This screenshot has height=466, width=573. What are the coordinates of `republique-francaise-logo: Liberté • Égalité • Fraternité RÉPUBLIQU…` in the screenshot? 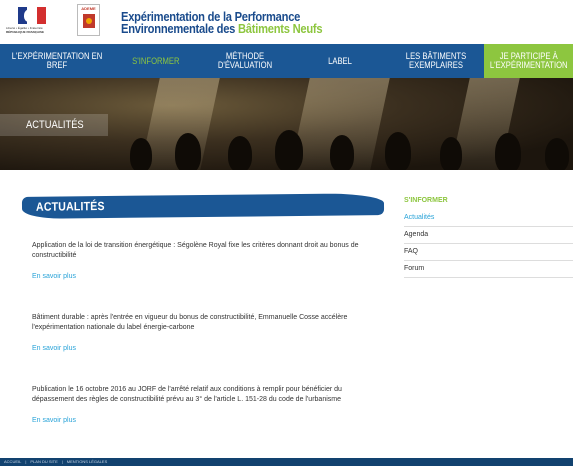 It's located at (36, 22).